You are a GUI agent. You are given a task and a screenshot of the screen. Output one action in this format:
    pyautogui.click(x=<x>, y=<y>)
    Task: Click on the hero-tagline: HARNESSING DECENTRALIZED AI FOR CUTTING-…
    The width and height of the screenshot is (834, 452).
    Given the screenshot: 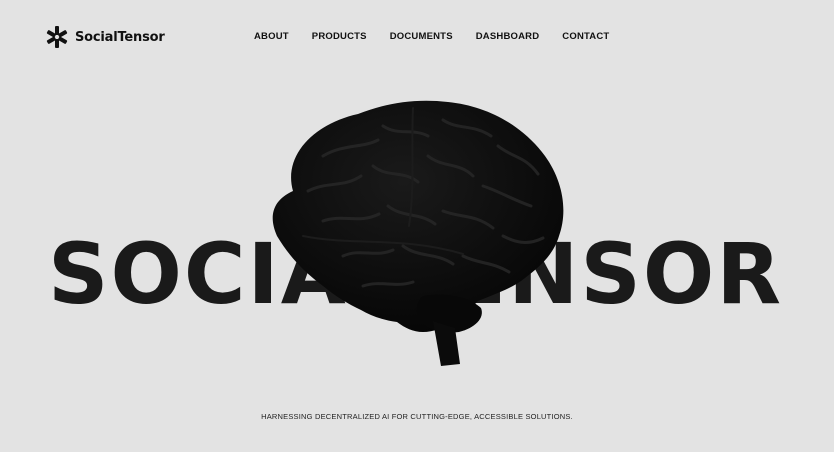 What is the action you would take?
    pyautogui.click(x=417, y=416)
    